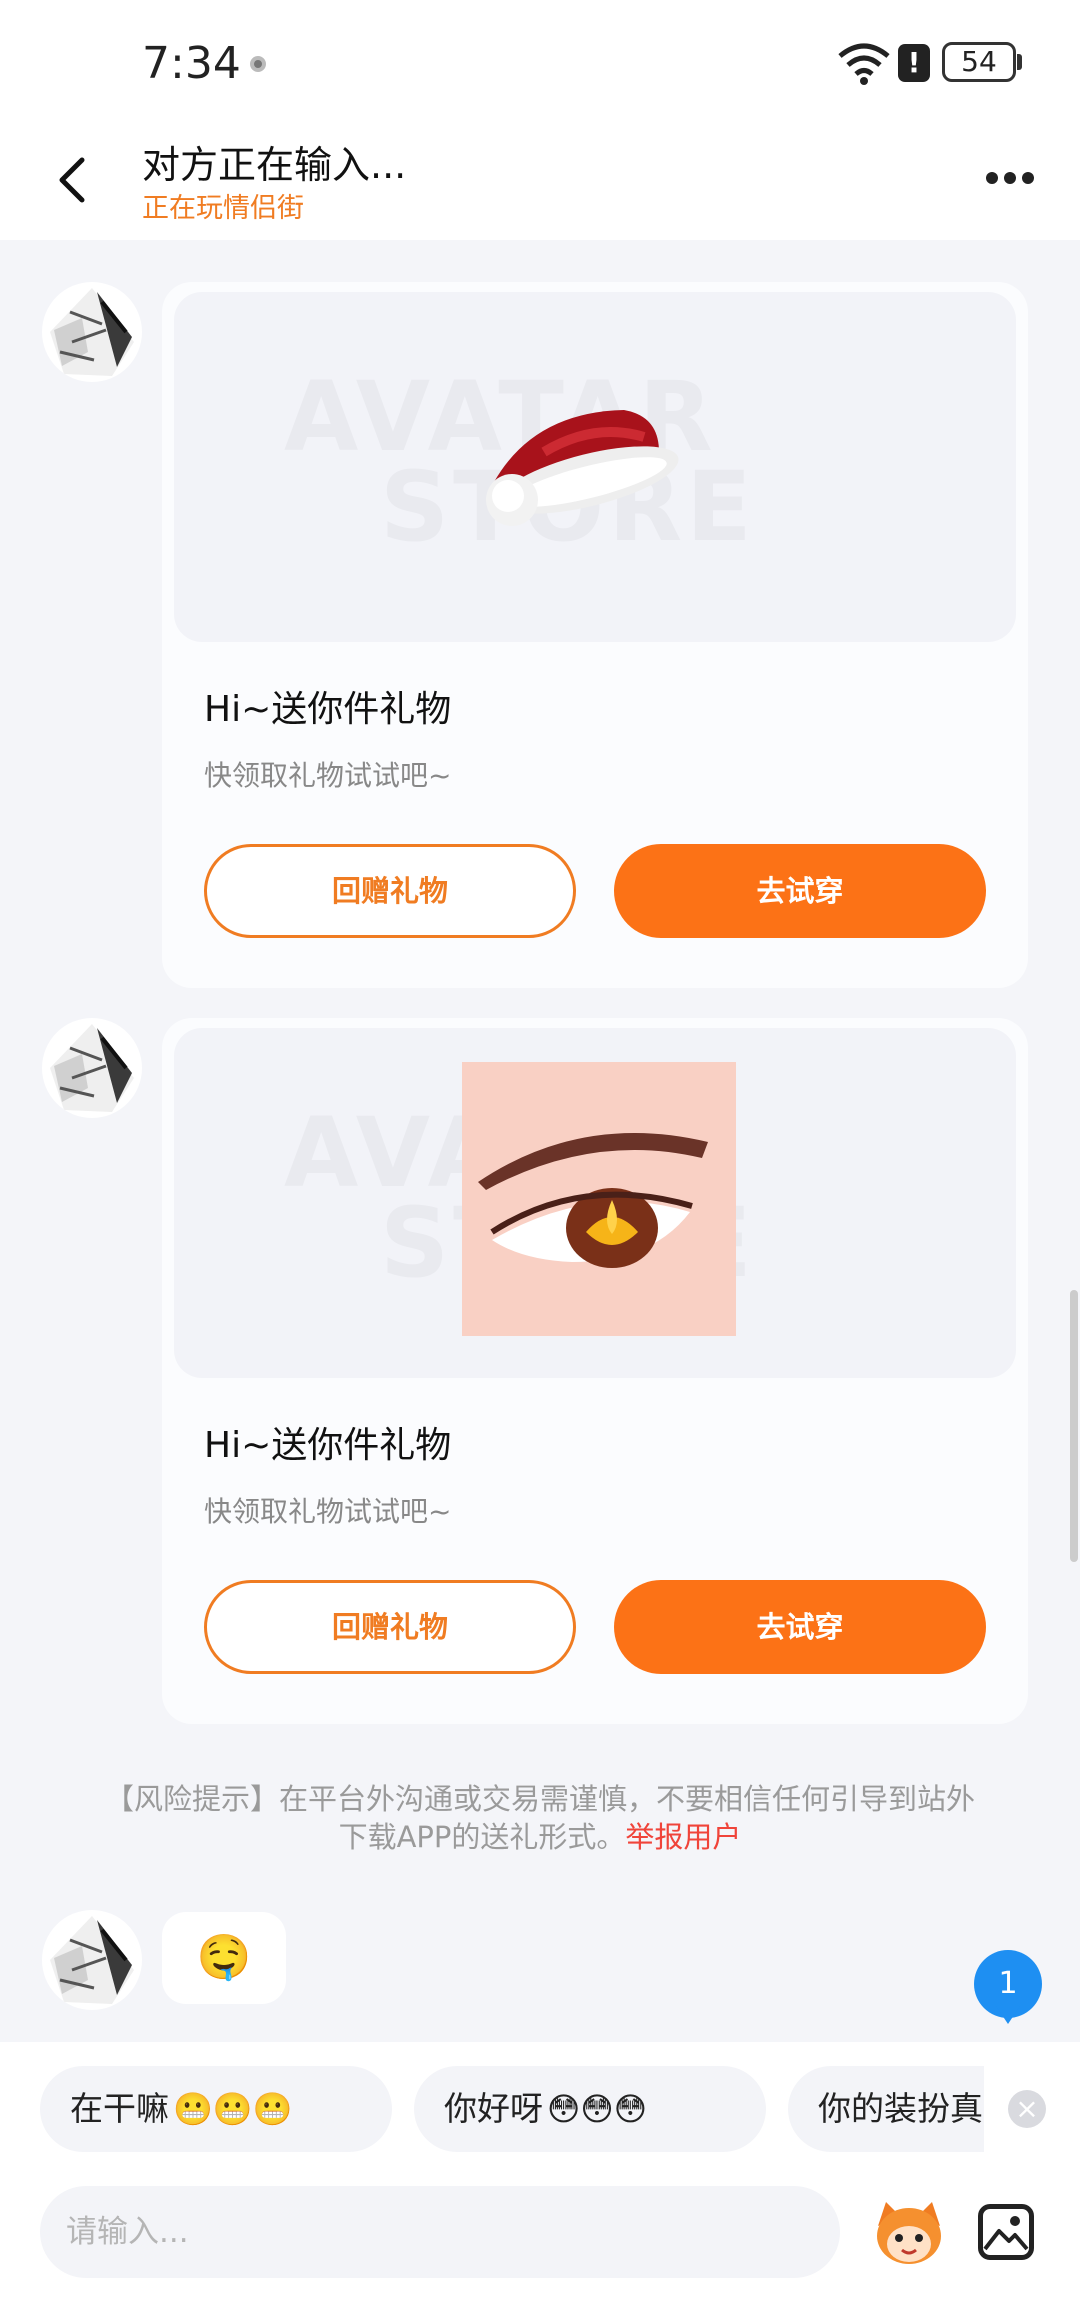 The image size is (1080, 2310). I want to click on wifi-icon, so click(864, 64).